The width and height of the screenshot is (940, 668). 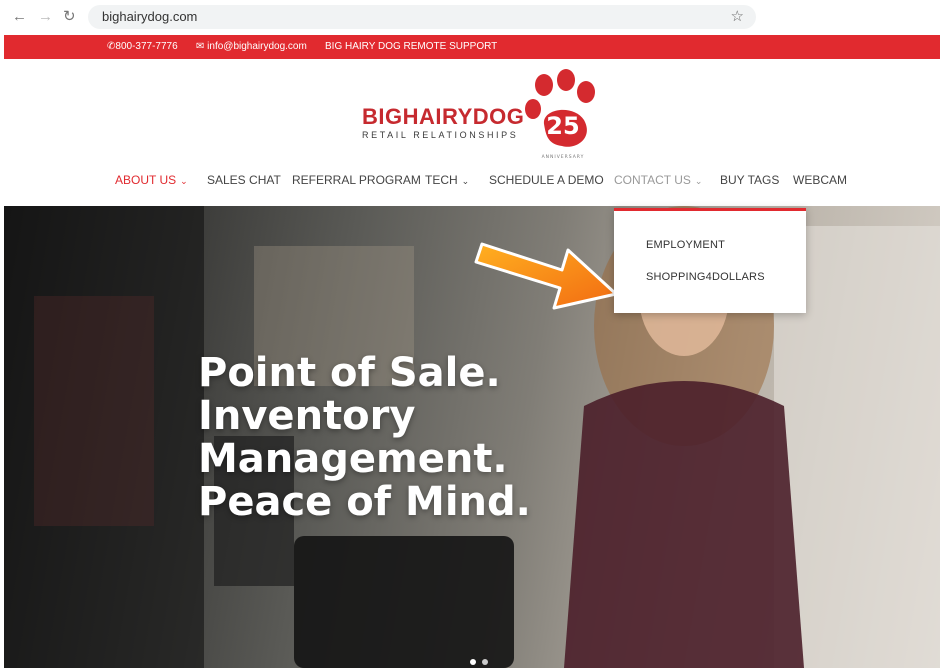 What do you see at coordinates (685, 245) in the screenshot?
I see `dropdown-item-employment: EMPLOYMENT` at bounding box center [685, 245].